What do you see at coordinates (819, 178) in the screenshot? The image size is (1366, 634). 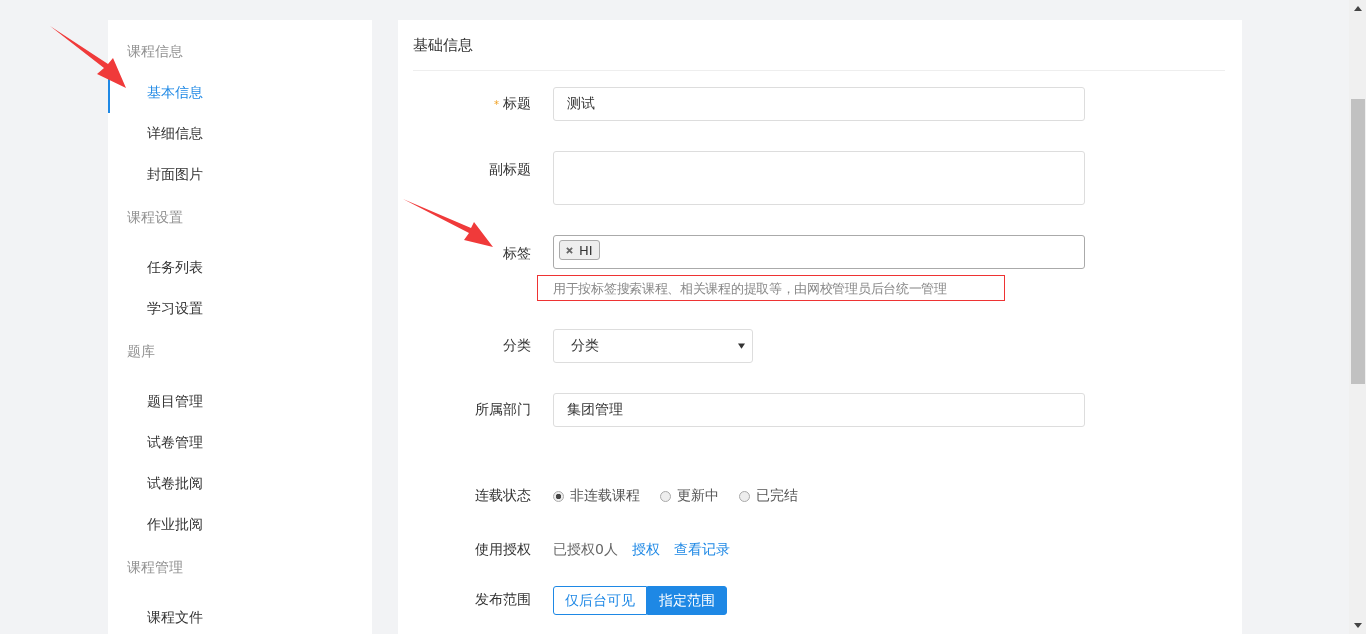 I see `text-area` at bounding box center [819, 178].